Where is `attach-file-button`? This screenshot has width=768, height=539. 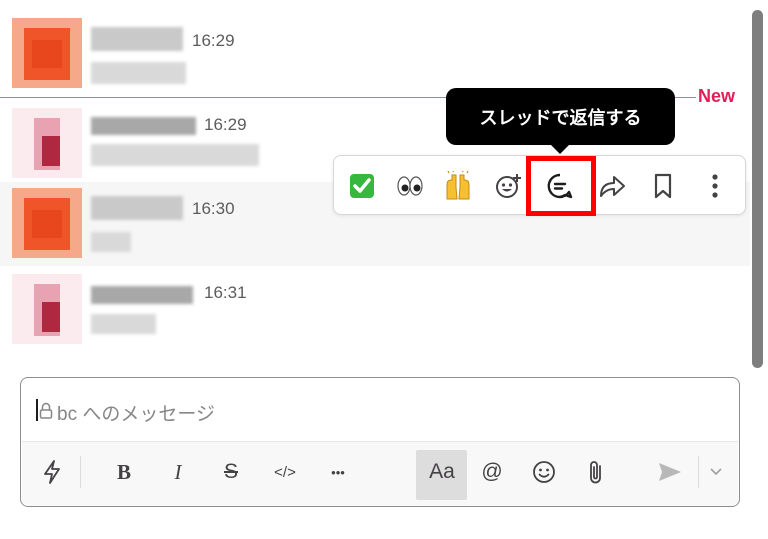 attach-file-button is located at coordinates (596, 472).